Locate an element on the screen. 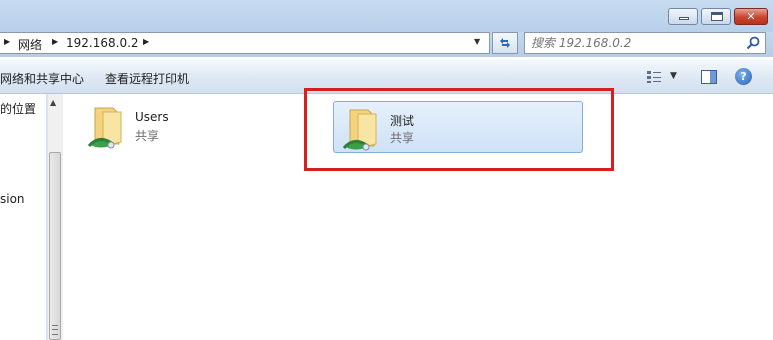 The width and height of the screenshot is (773, 340). grip-icon is located at coordinates (55, 330).